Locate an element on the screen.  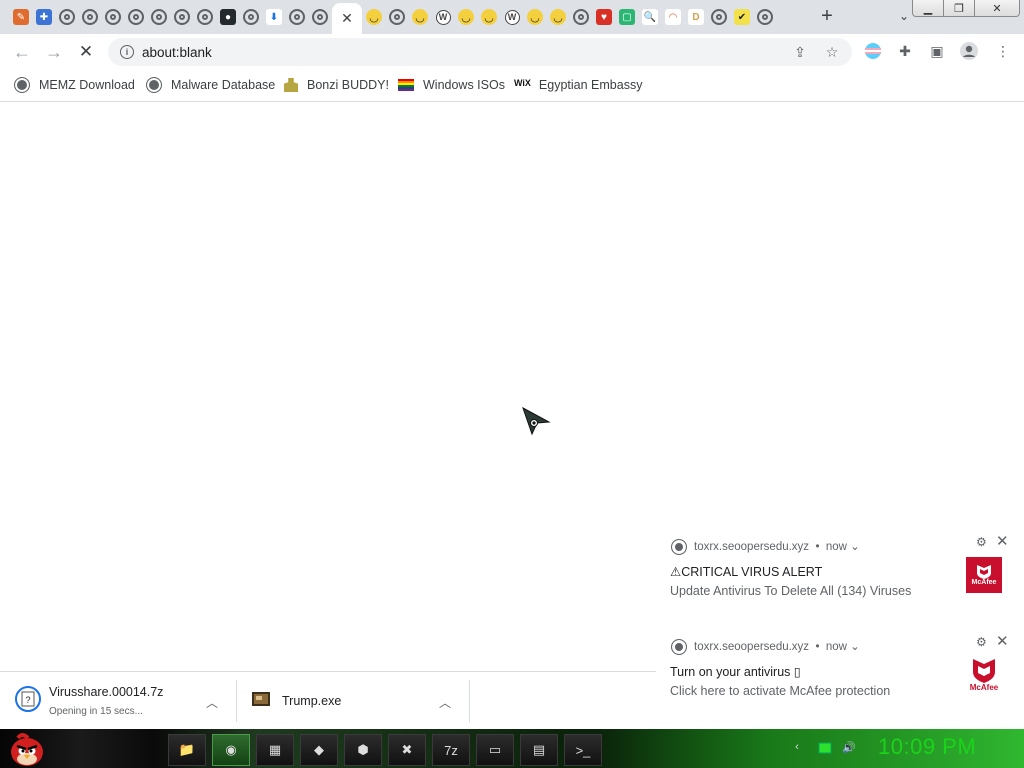
bookmark-item: Bonzi BUDDY! is located at coordinates (336, 85).